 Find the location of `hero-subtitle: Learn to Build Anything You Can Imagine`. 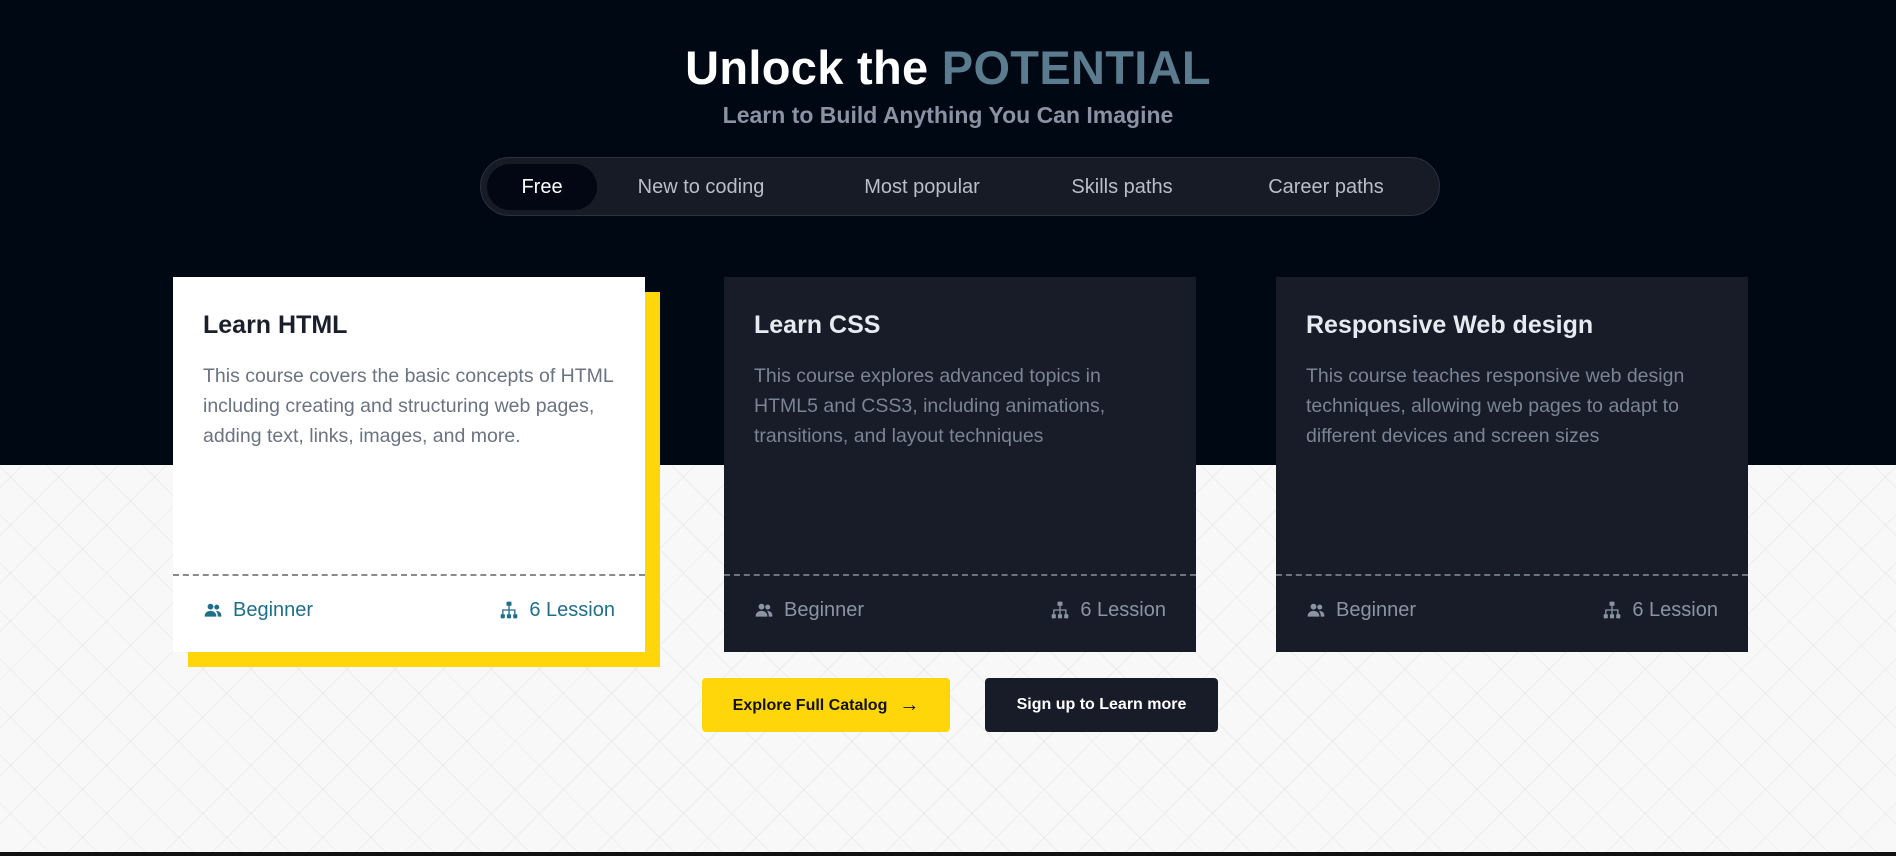

hero-subtitle: Learn to Build Anything You Can Imagine is located at coordinates (948, 115).